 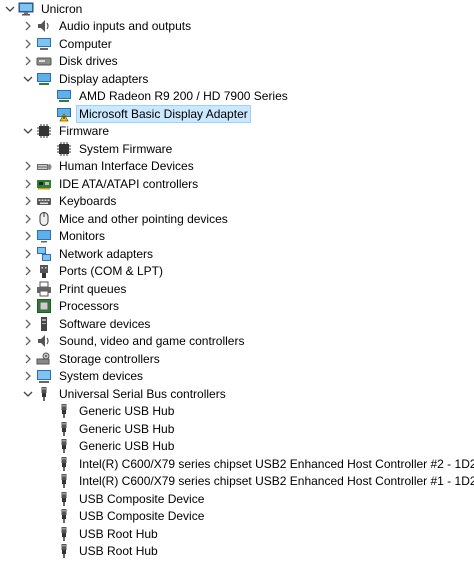 What do you see at coordinates (237, 552) in the screenshot?
I see `tree-node-usb-root-hub-2: USB Root Hub` at bounding box center [237, 552].